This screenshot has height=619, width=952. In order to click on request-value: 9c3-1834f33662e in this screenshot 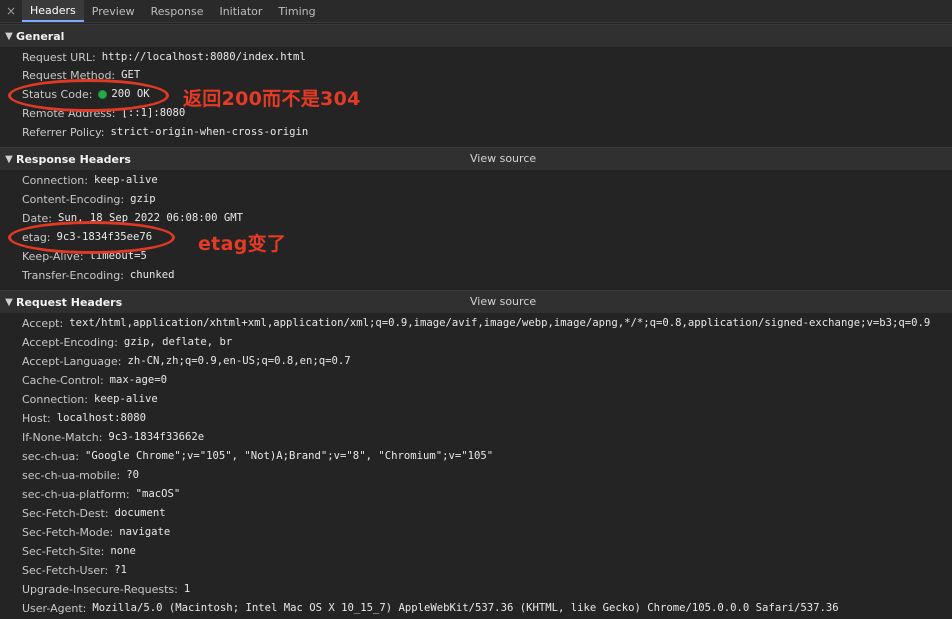, I will do `click(156, 437)`.